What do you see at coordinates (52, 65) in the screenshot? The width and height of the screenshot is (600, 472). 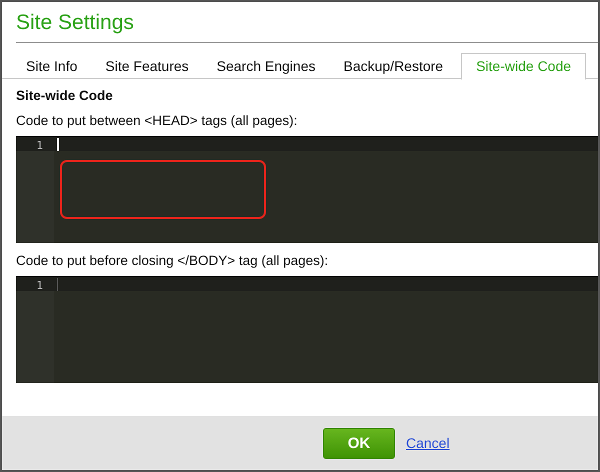 I see `tab: Site Info` at bounding box center [52, 65].